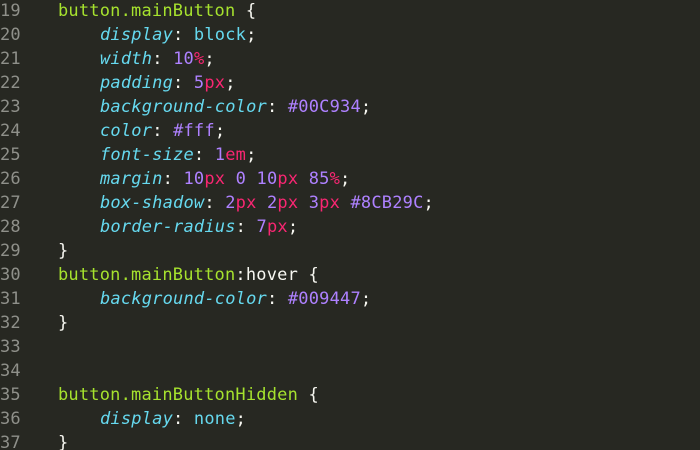 The height and width of the screenshot is (450, 700). What do you see at coordinates (350, 155) in the screenshot?
I see `code-line: 25 font-size: 1em;` at bounding box center [350, 155].